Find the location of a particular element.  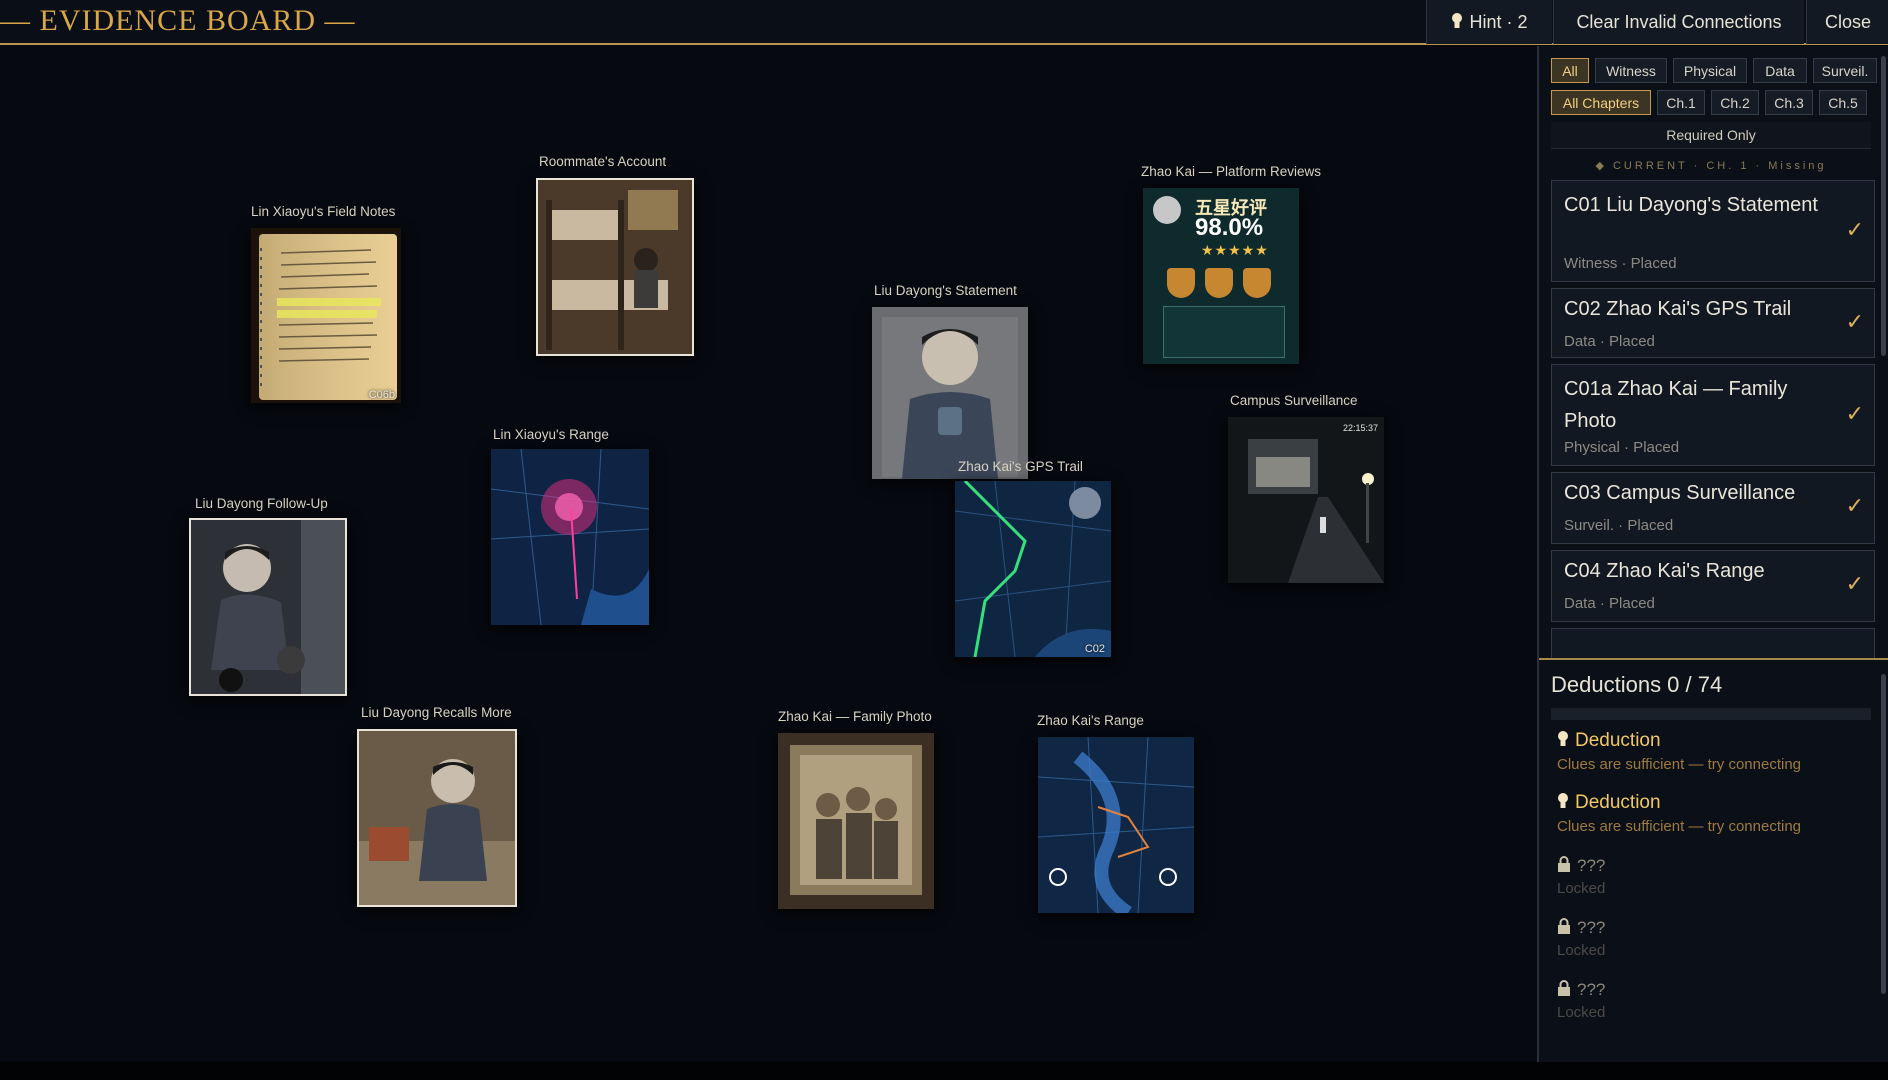

night-campus-image is located at coordinates (1306, 500).